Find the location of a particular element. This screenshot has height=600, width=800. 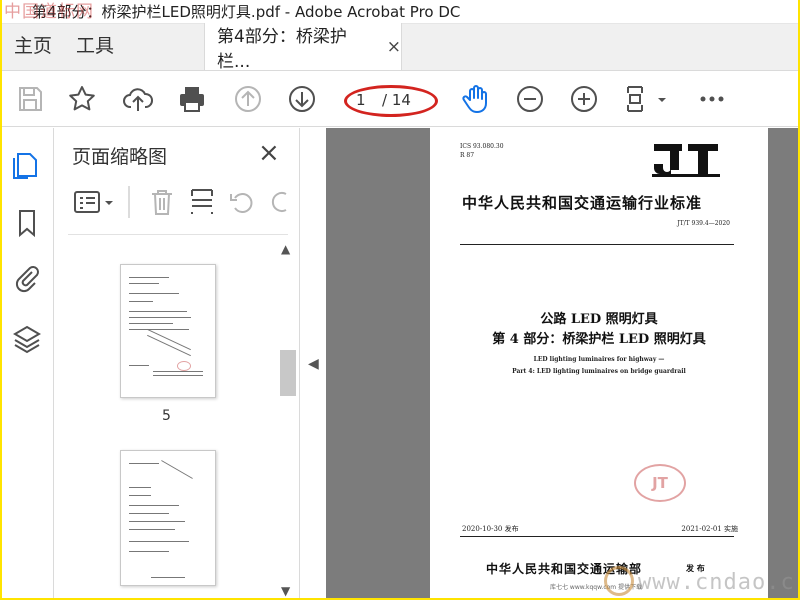

watermark-logo is located at coordinates (619, 581).